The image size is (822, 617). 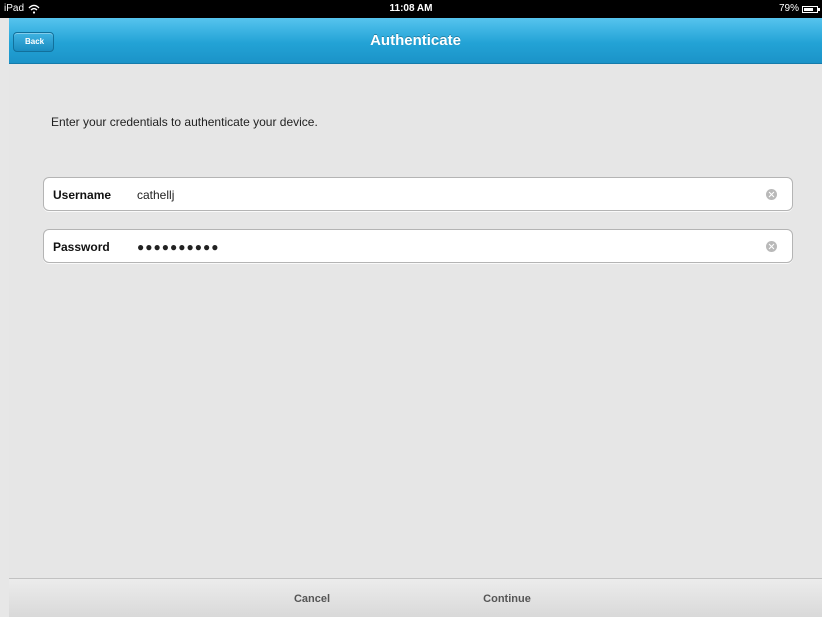 I want to click on password-field: Password ●●●●●●●●●●, so click(x=418, y=246).